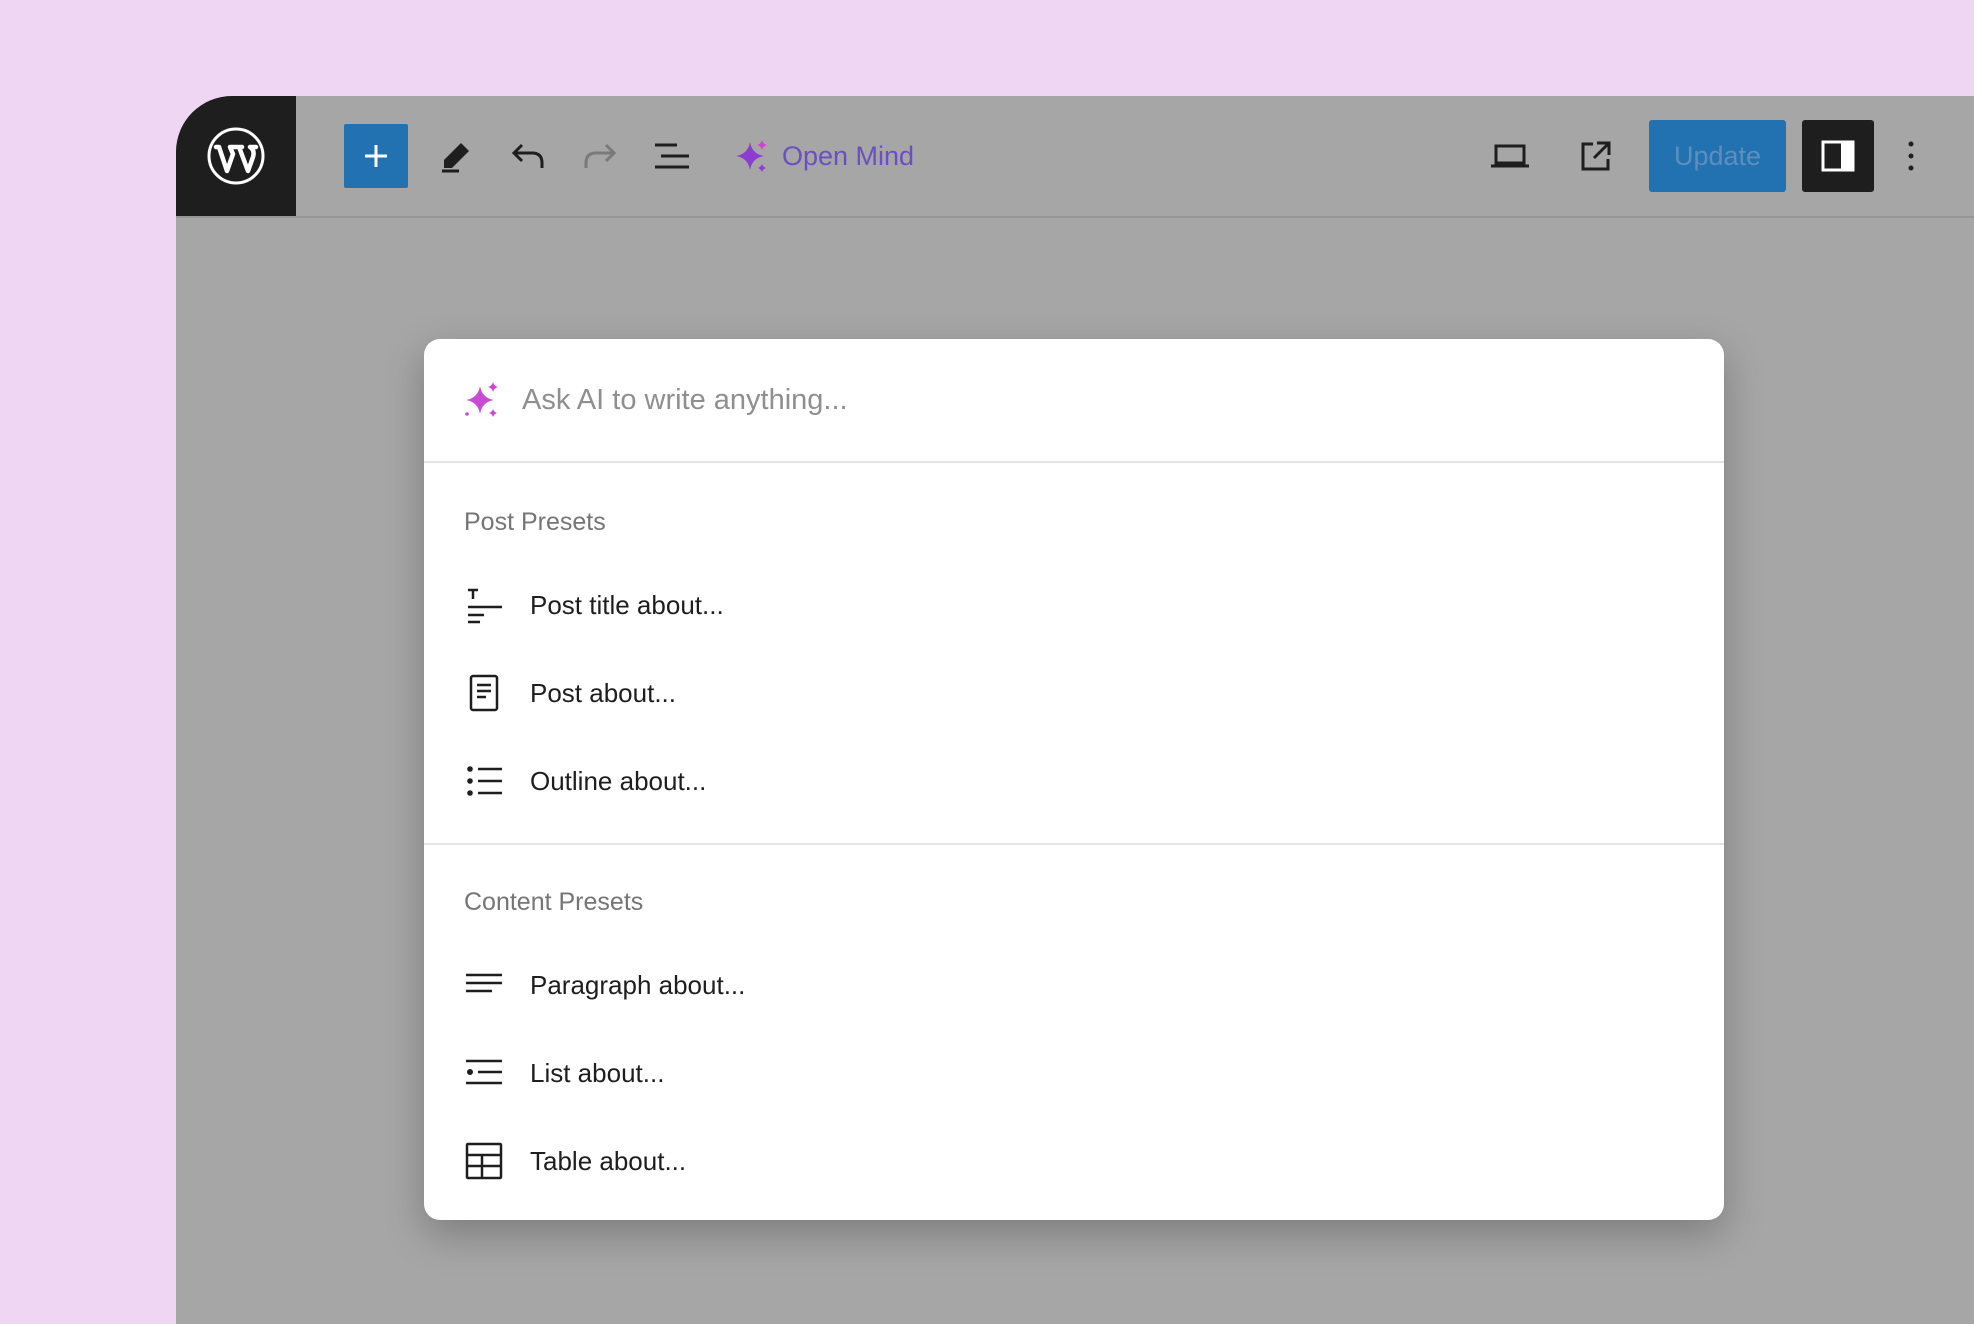  Describe the element at coordinates (484, 693) in the screenshot. I see `document-icon` at that location.